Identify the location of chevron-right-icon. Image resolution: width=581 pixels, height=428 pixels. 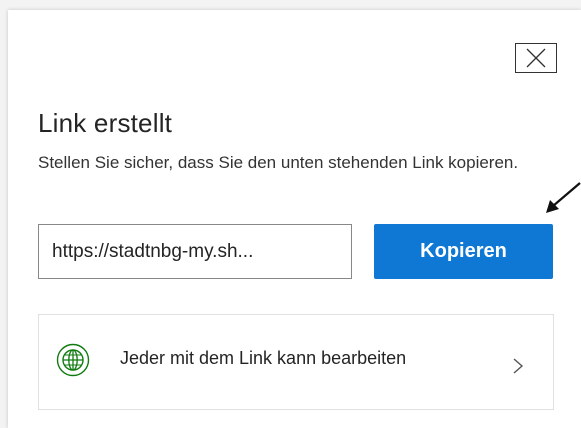
(518, 366).